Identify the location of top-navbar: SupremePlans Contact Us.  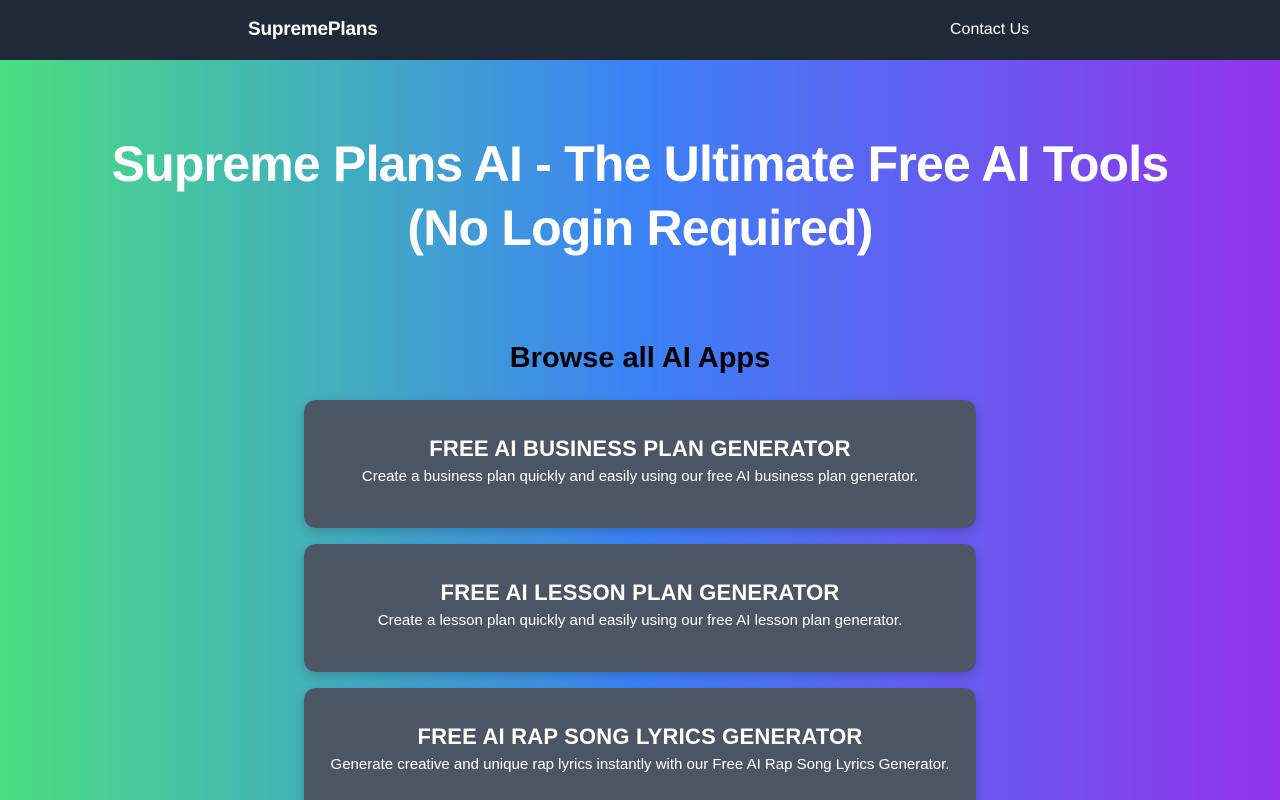
(640, 30).